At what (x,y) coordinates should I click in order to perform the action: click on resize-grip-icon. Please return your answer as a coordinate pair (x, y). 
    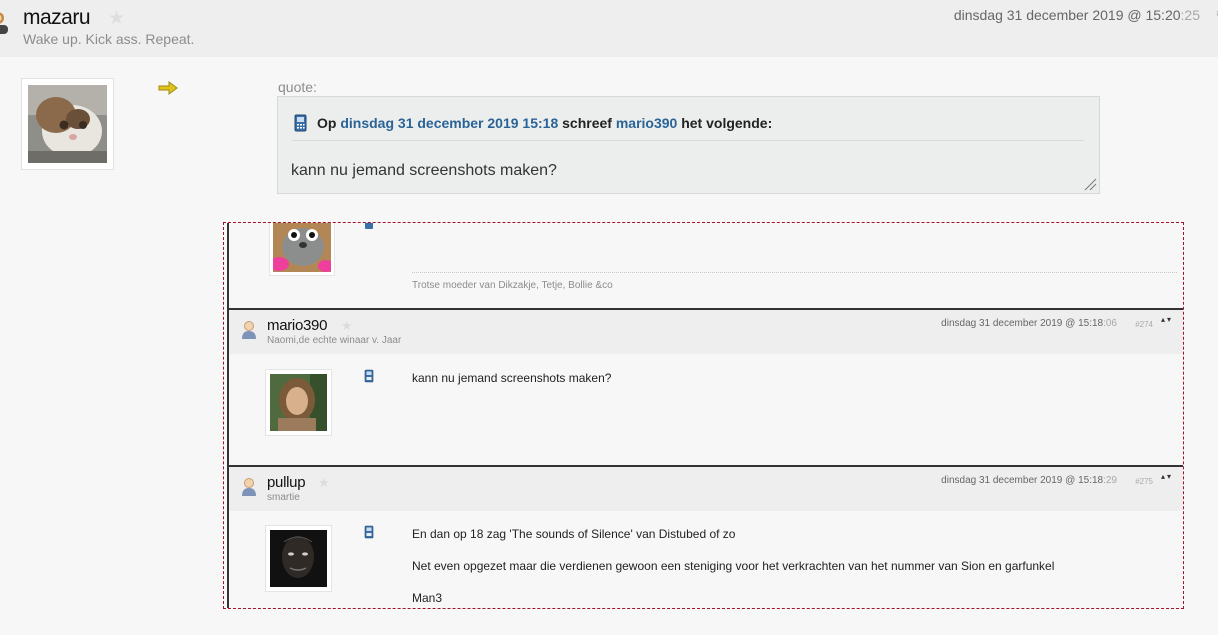
    Looking at the image, I should click on (1090, 184).